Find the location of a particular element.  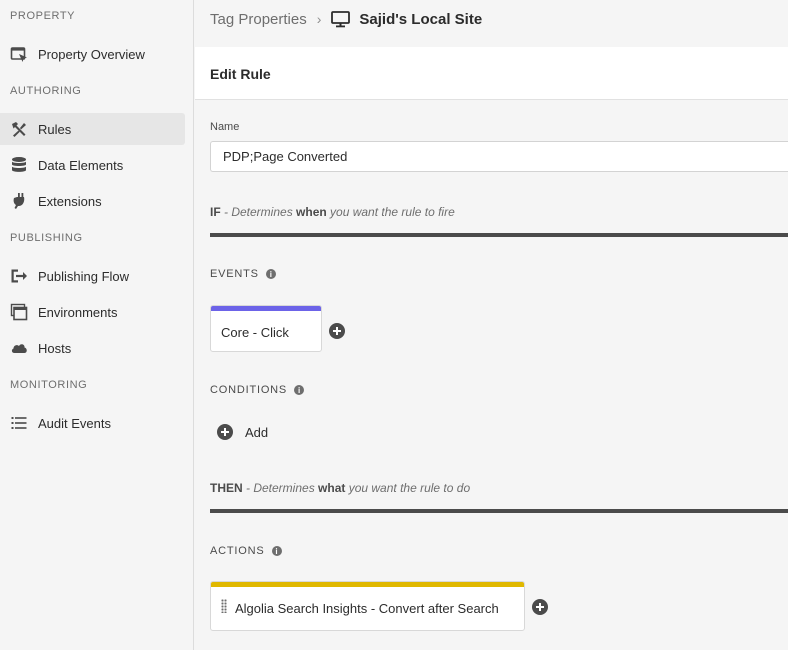

if-emphasis: when is located at coordinates (311, 212).